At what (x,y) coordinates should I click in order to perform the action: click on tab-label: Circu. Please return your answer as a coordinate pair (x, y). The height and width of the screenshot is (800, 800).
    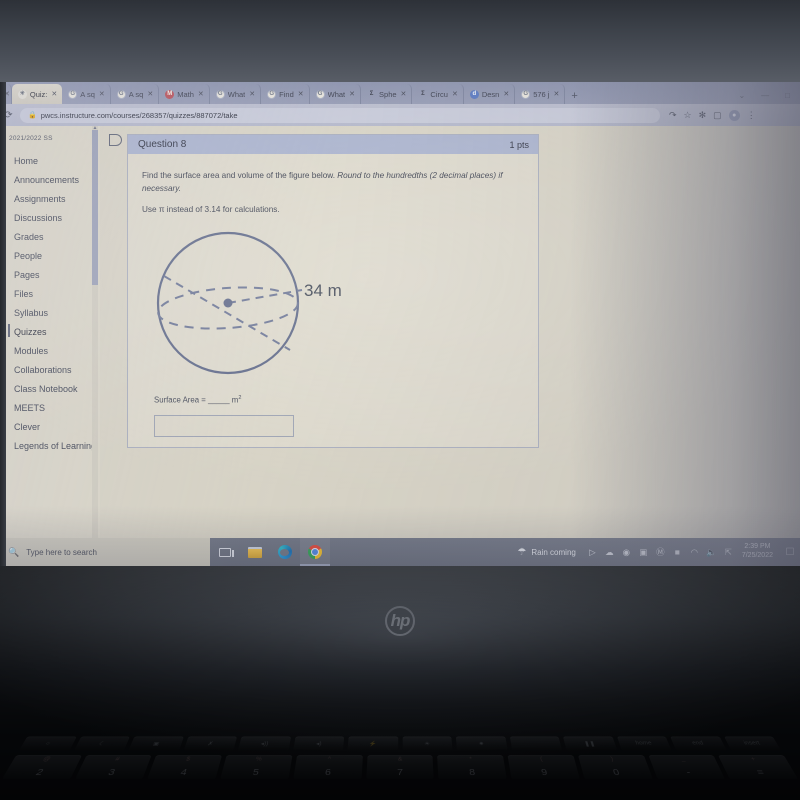
    Looking at the image, I should click on (439, 94).